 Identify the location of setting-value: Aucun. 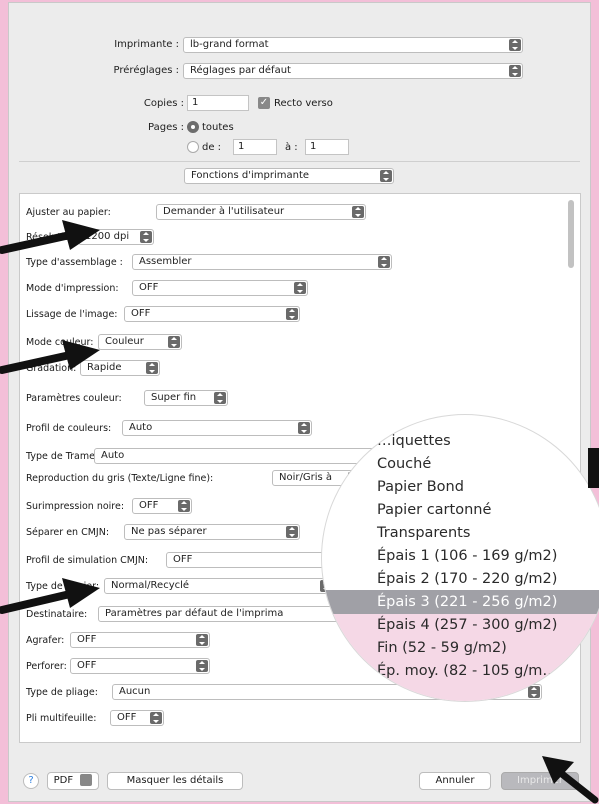
(135, 691).